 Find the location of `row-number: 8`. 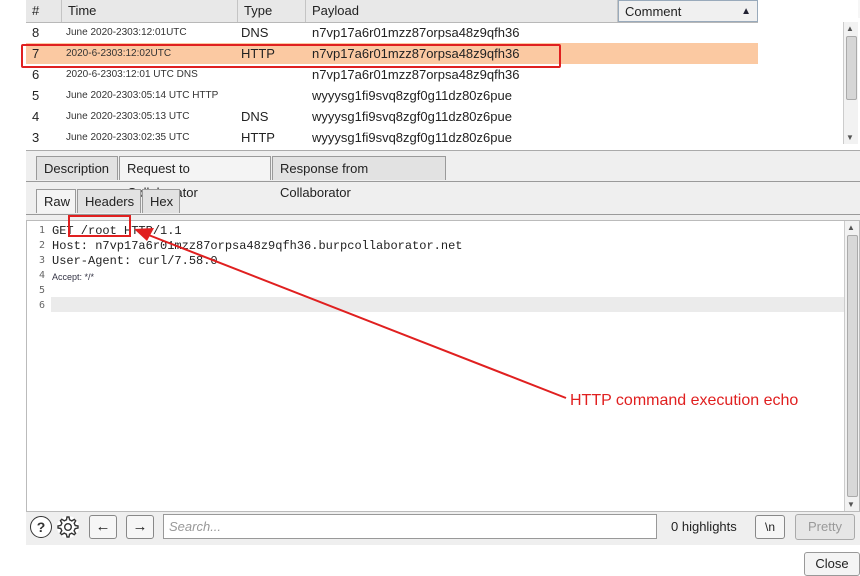

row-number: 8 is located at coordinates (36, 32).